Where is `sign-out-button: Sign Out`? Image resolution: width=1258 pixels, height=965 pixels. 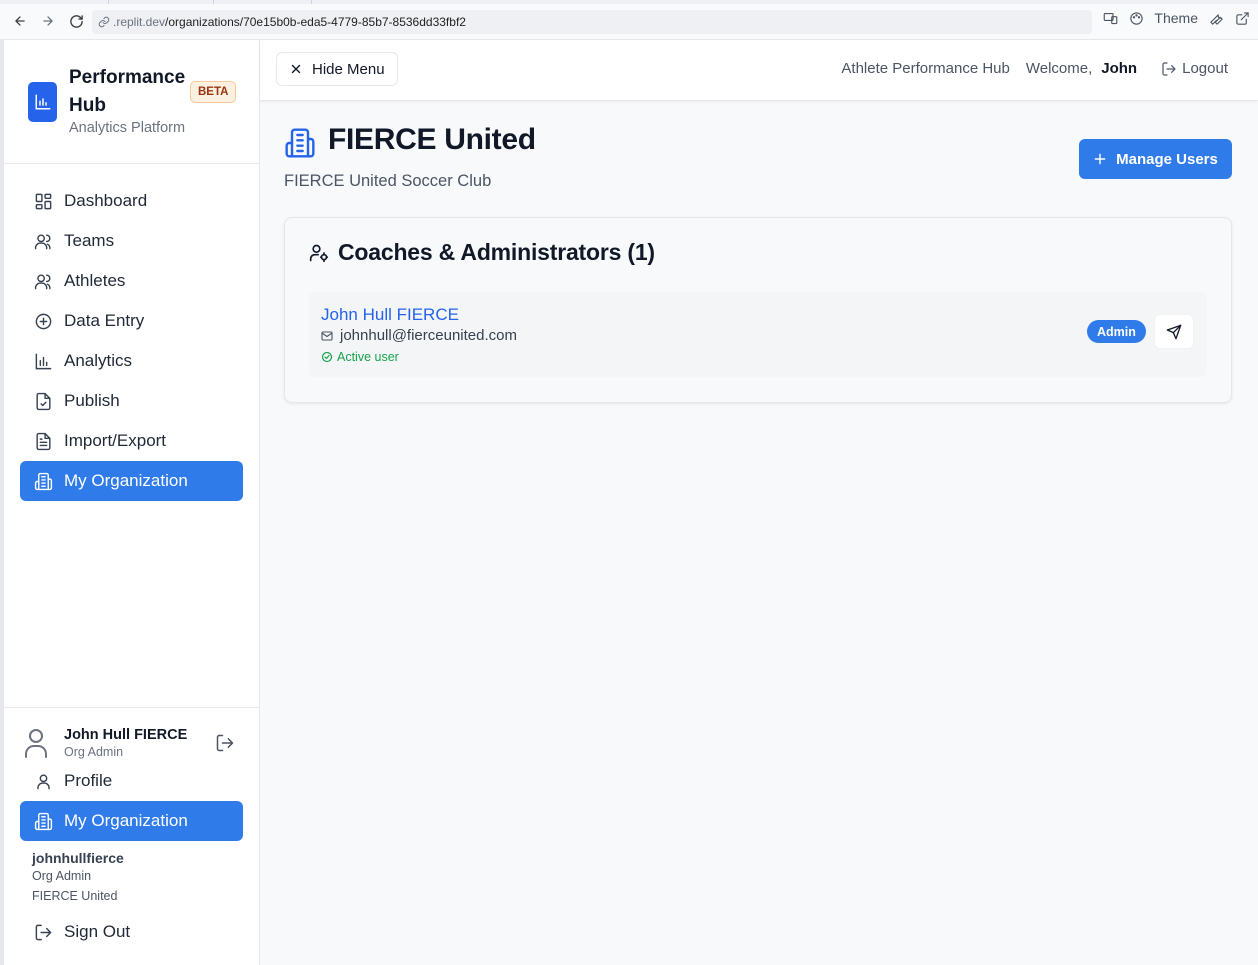 sign-out-button: Sign Out is located at coordinates (131, 932).